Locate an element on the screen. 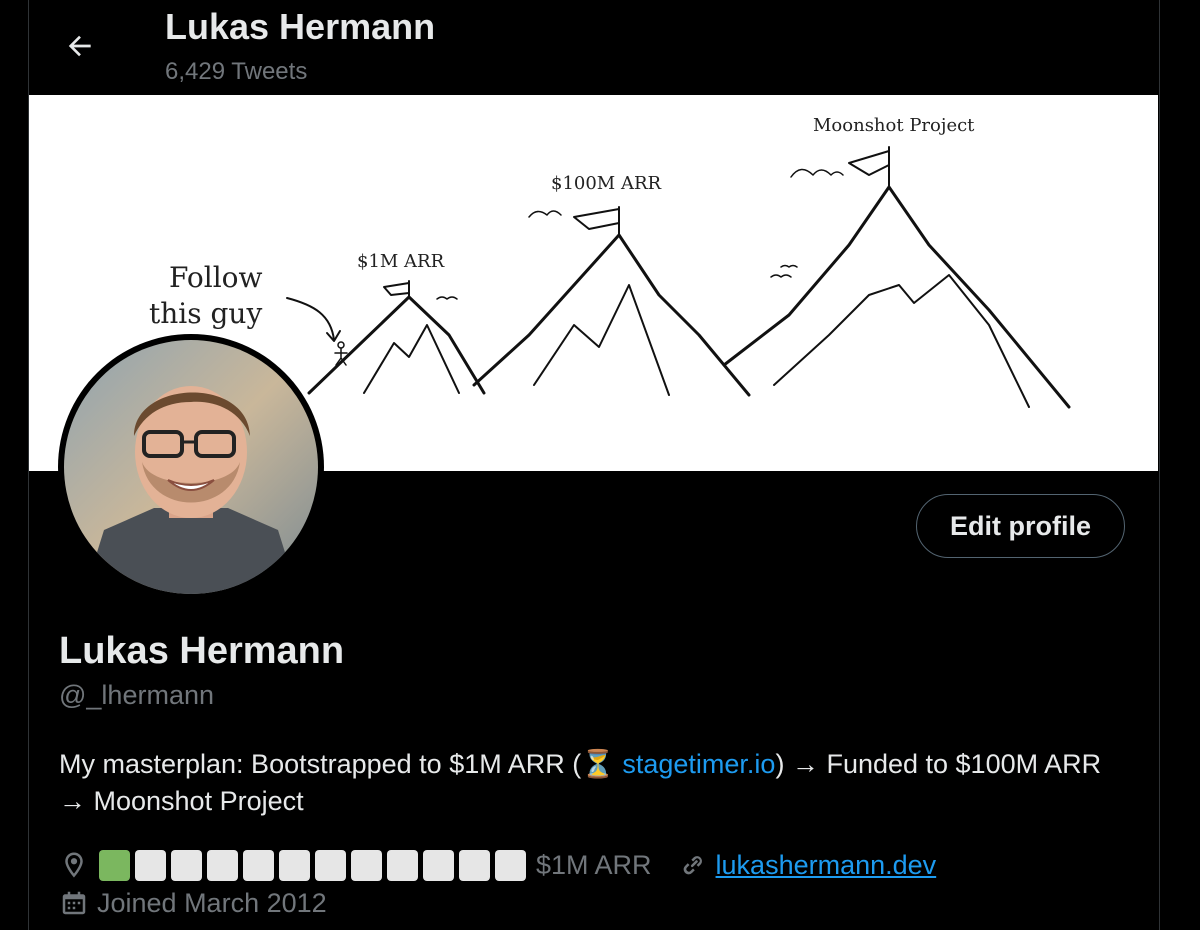 This screenshot has height=930, width=1200. bio-prefix: My masterplan: Bootstrapped to $1M ARR ( is located at coordinates (320, 764).